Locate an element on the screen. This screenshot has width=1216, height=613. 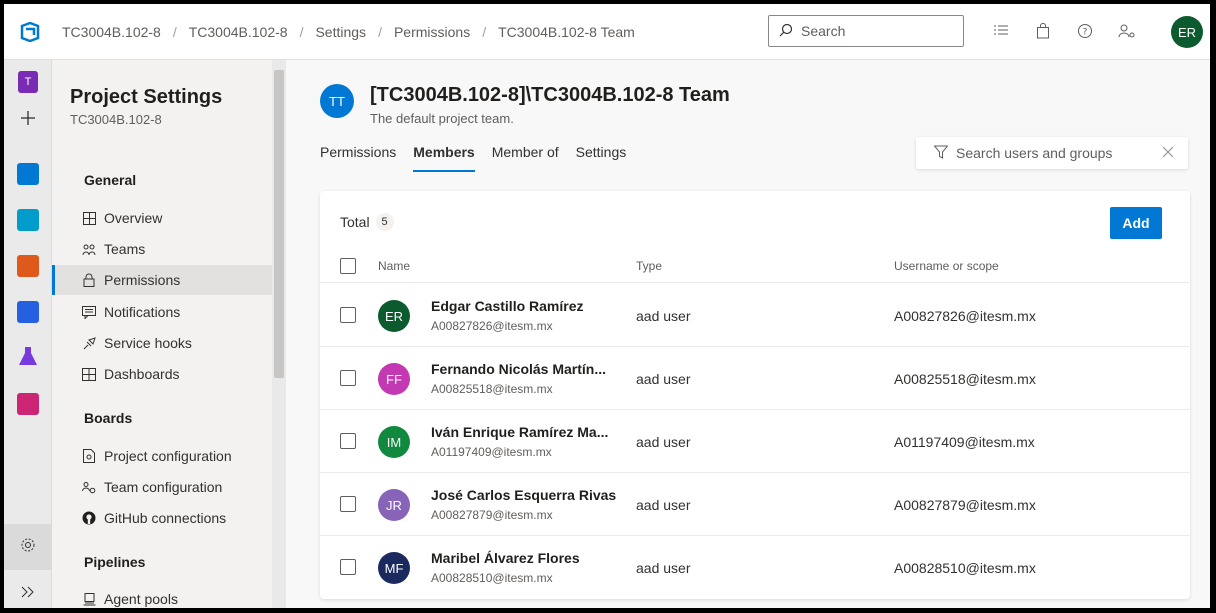
project-switcher: T is located at coordinates (28, 82).